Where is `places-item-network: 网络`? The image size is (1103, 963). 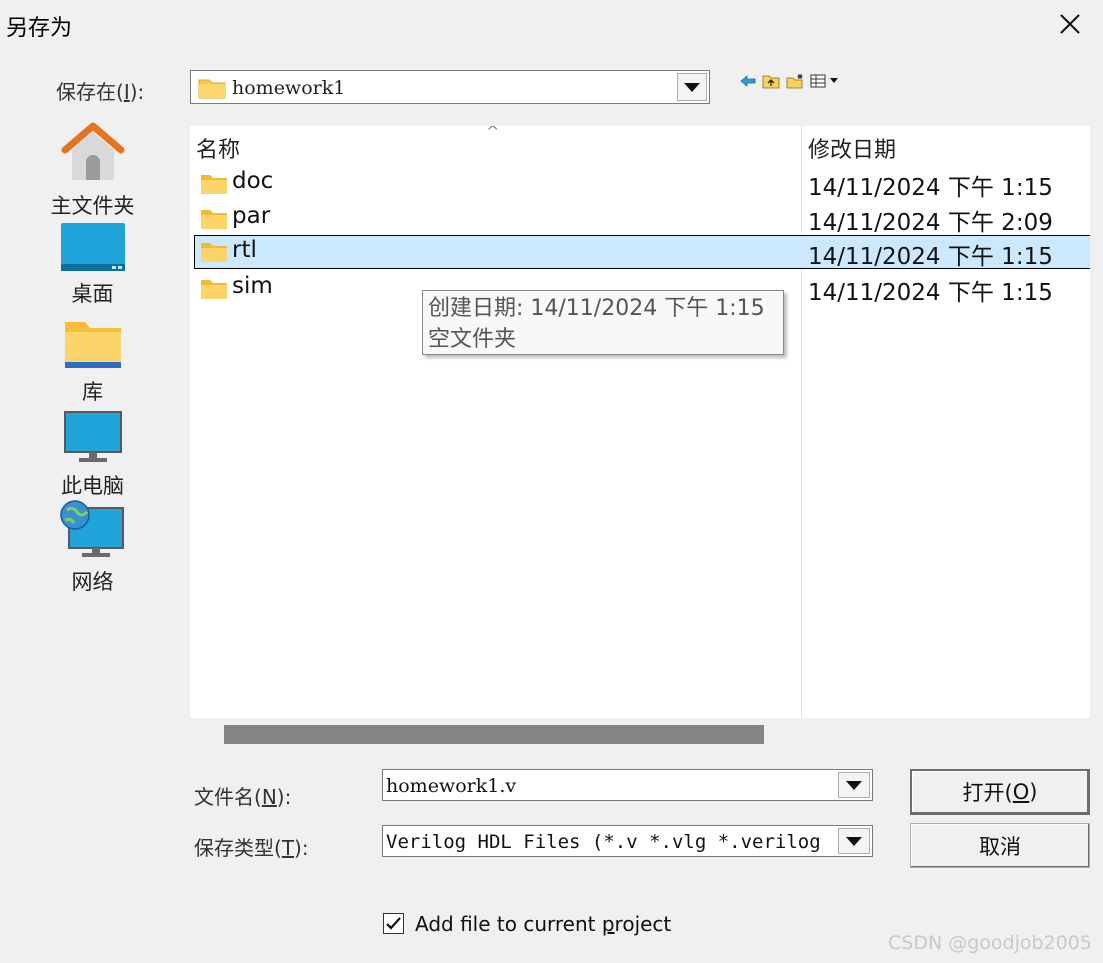 places-item-network: 网络 is located at coordinates (92, 548).